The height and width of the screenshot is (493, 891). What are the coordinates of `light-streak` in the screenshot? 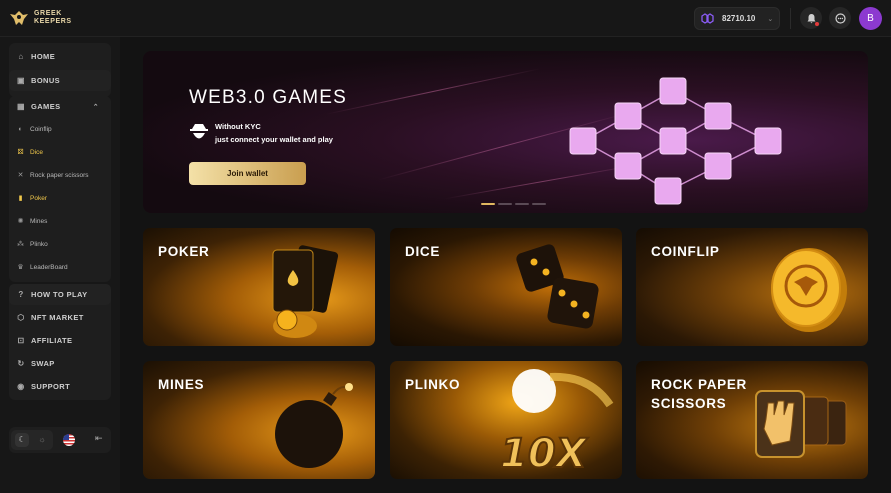 It's located at (433, 91).